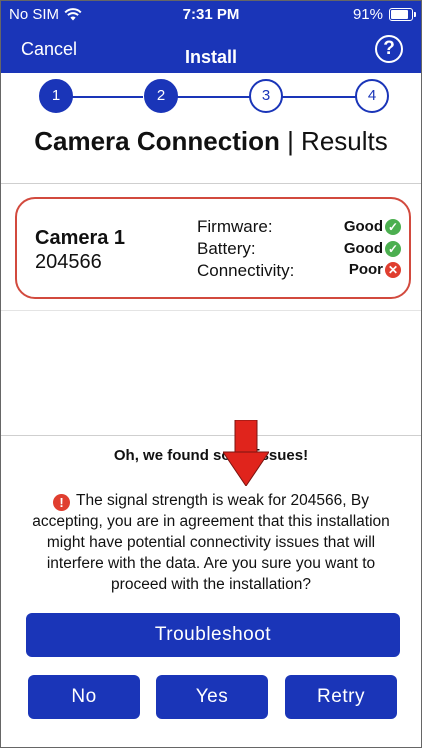 Image resolution: width=422 pixels, height=748 pixels. What do you see at coordinates (56, 96) in the screenshot?
I see `step-1: 1` at bounding box center [56, 96].